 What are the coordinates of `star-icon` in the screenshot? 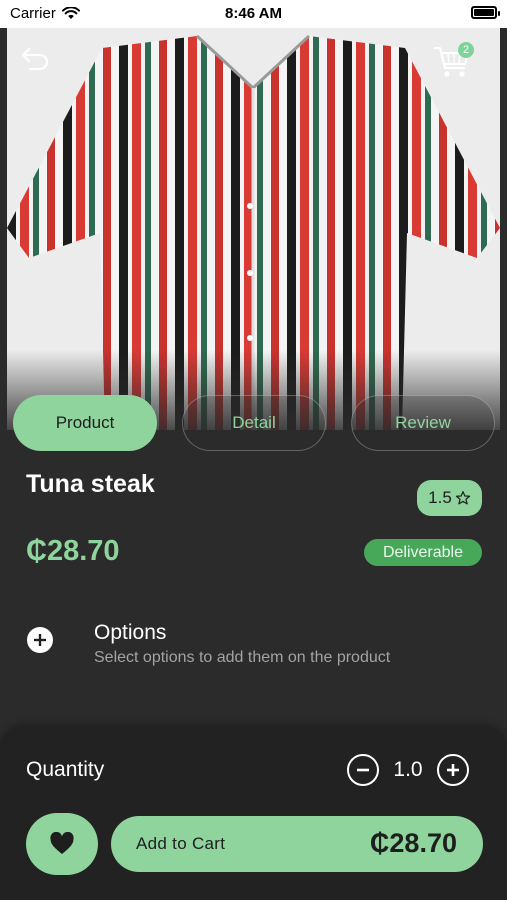 It's located at (462, 498).